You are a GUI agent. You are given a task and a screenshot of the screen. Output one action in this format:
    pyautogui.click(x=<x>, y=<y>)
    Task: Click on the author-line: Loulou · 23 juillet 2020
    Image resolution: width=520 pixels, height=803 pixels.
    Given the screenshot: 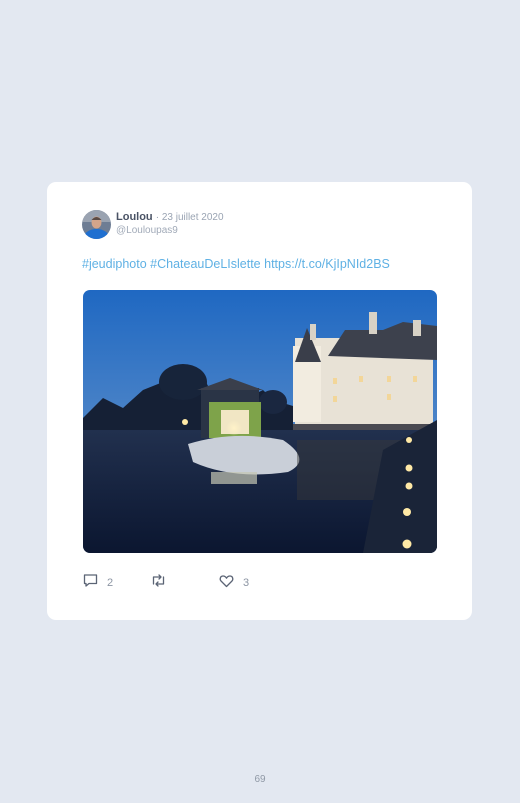 What is the action you would take?
    pyautogui.click(x=170, y=217)
    